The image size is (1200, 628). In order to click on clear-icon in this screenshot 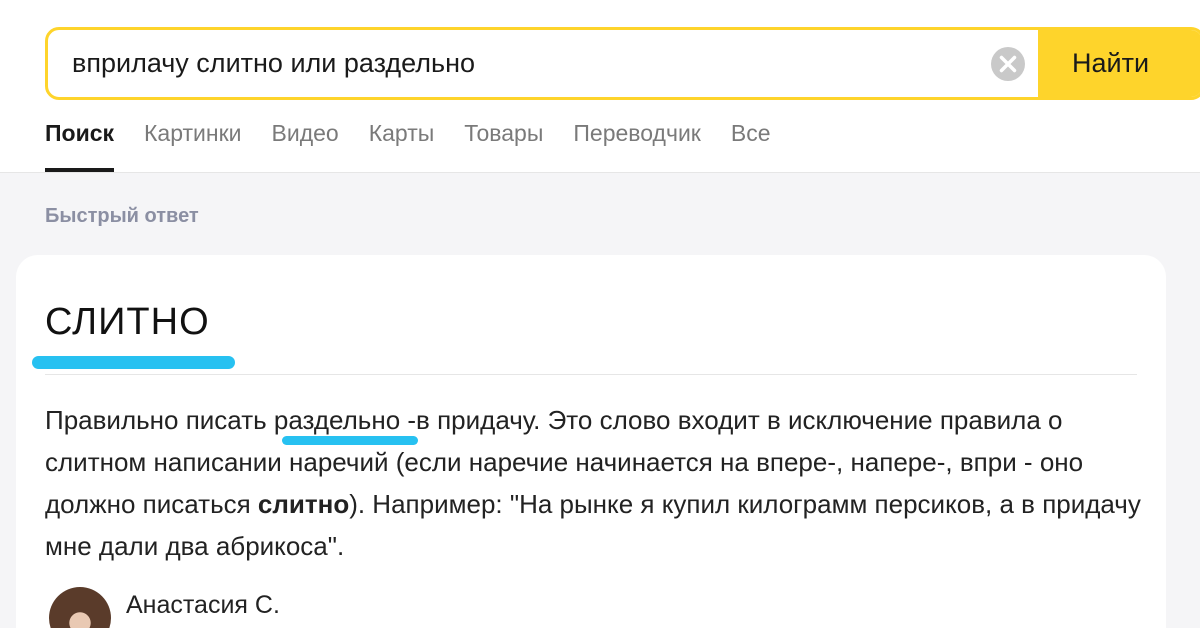, I will do `click(1008, 63)`.